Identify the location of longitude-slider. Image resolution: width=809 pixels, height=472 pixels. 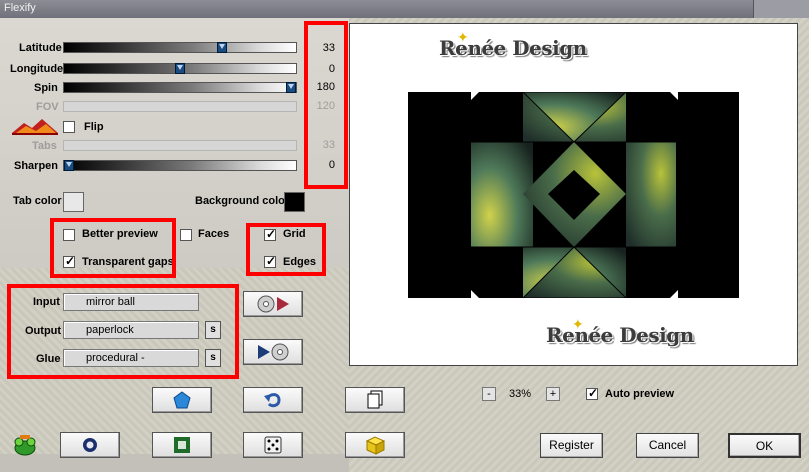
(180, 68).